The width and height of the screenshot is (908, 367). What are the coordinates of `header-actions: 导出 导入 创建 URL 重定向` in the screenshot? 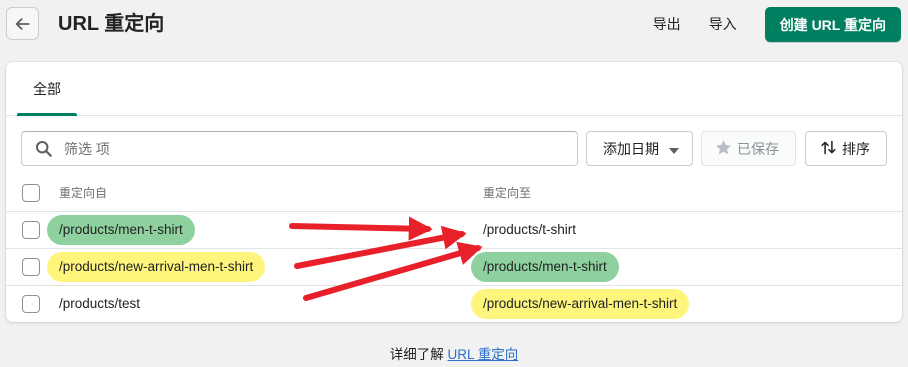 It's located at (770, 24).